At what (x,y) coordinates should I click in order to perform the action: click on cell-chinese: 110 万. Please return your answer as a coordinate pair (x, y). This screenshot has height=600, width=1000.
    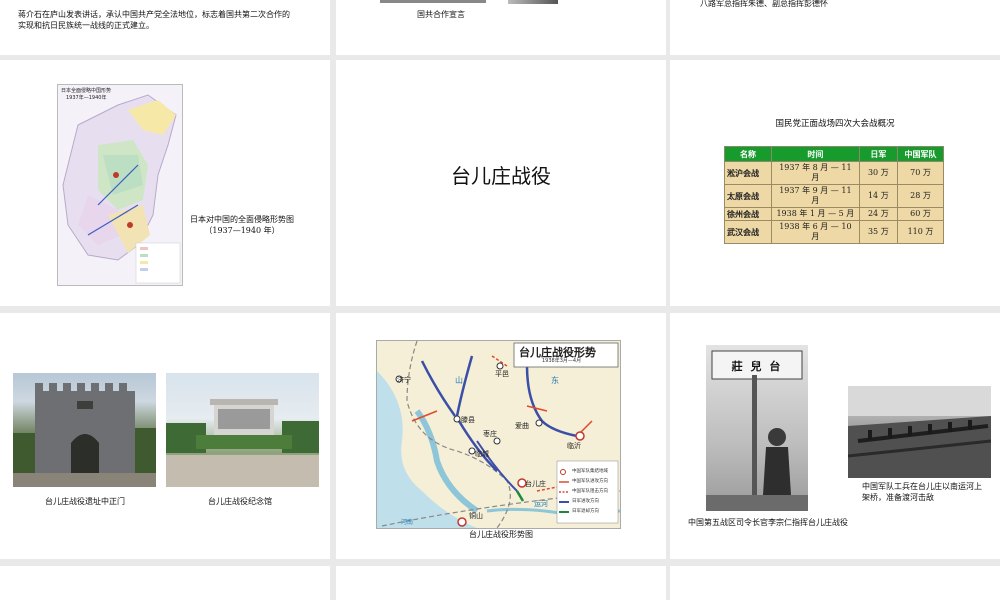
    Looking at the image, I should click on (920, 232).